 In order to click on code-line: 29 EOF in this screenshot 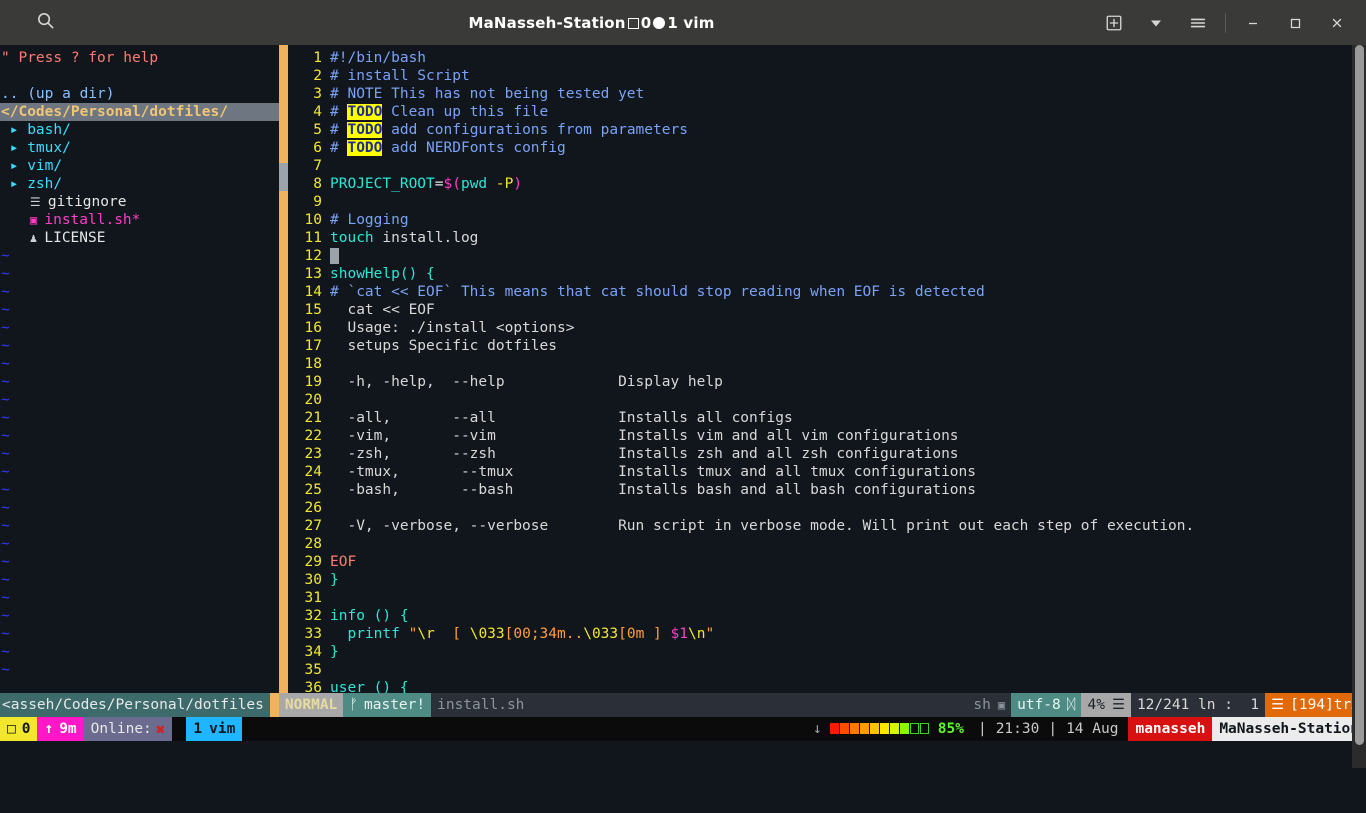, I will do `click(827, 562)`.